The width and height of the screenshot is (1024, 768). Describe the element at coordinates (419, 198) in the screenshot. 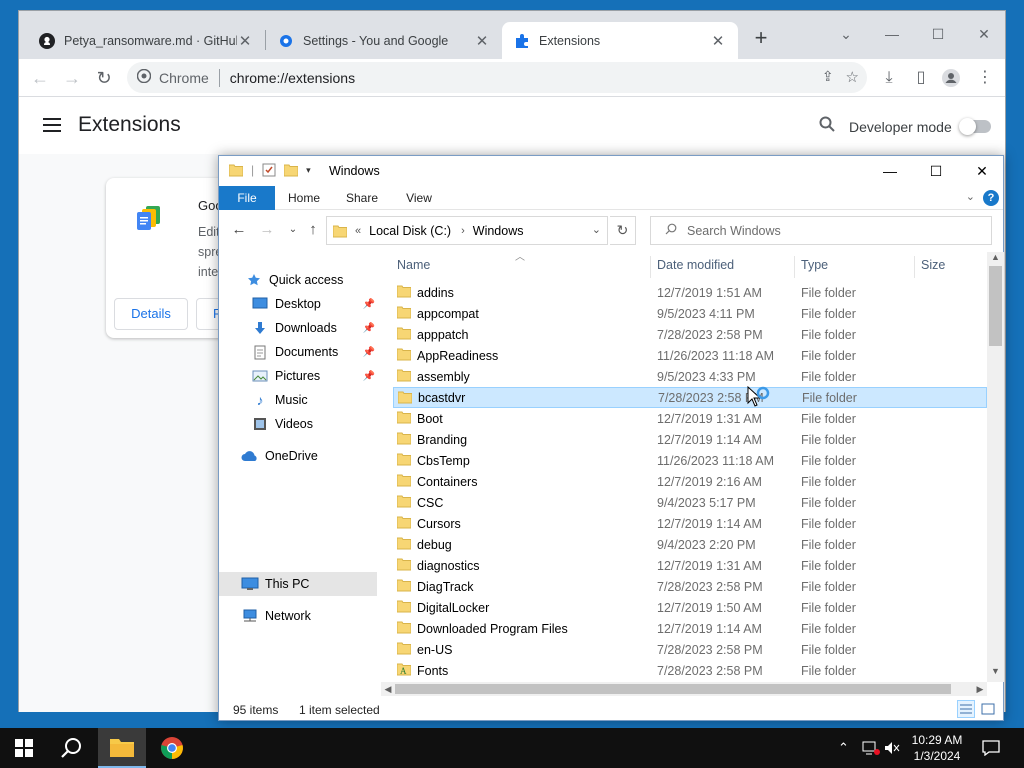

I see `ribbon-tab-view: View` at that location.